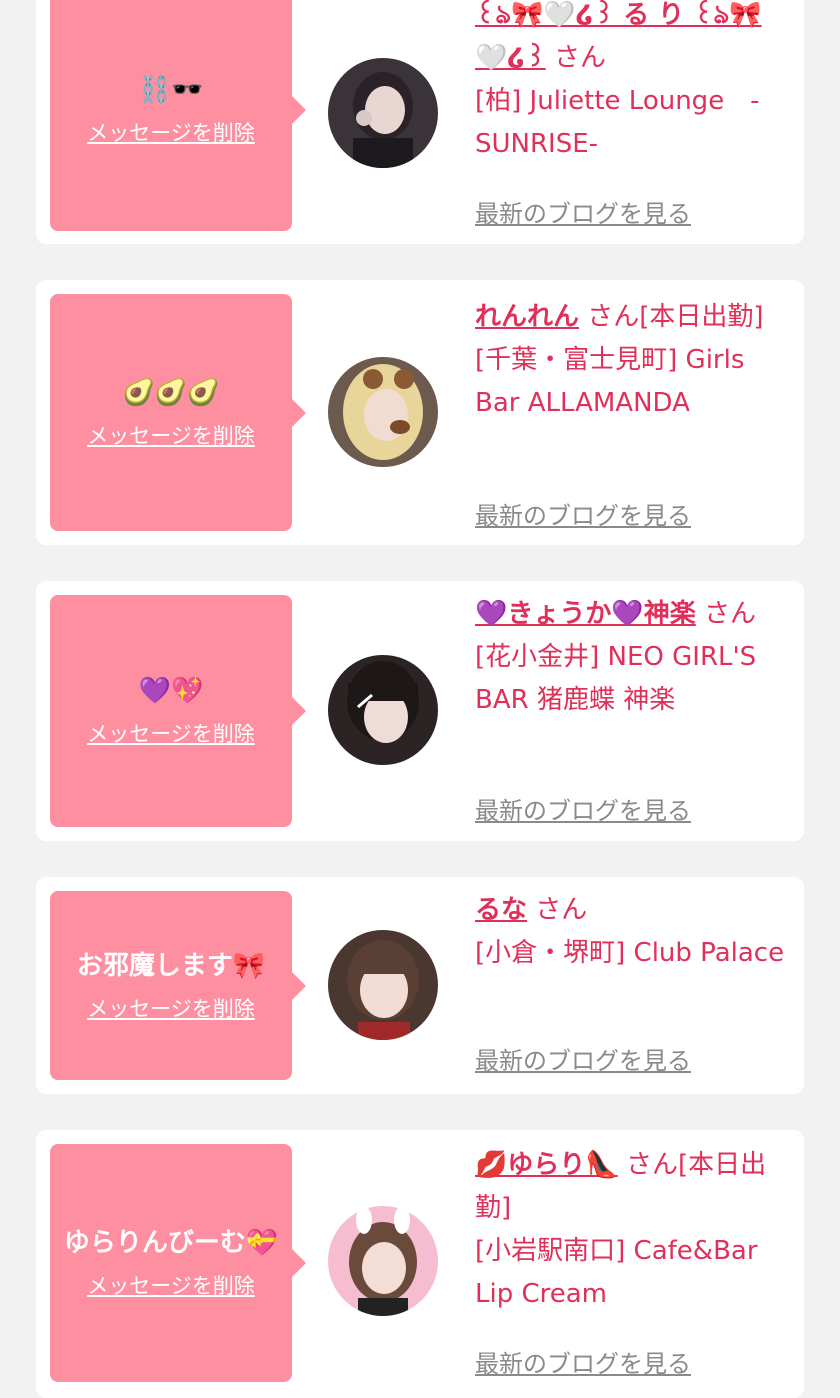 The image size is (840, 1398). I want to click on cast-info: るな さん [小倉・堺町] Club Palace, so click(634, 932).